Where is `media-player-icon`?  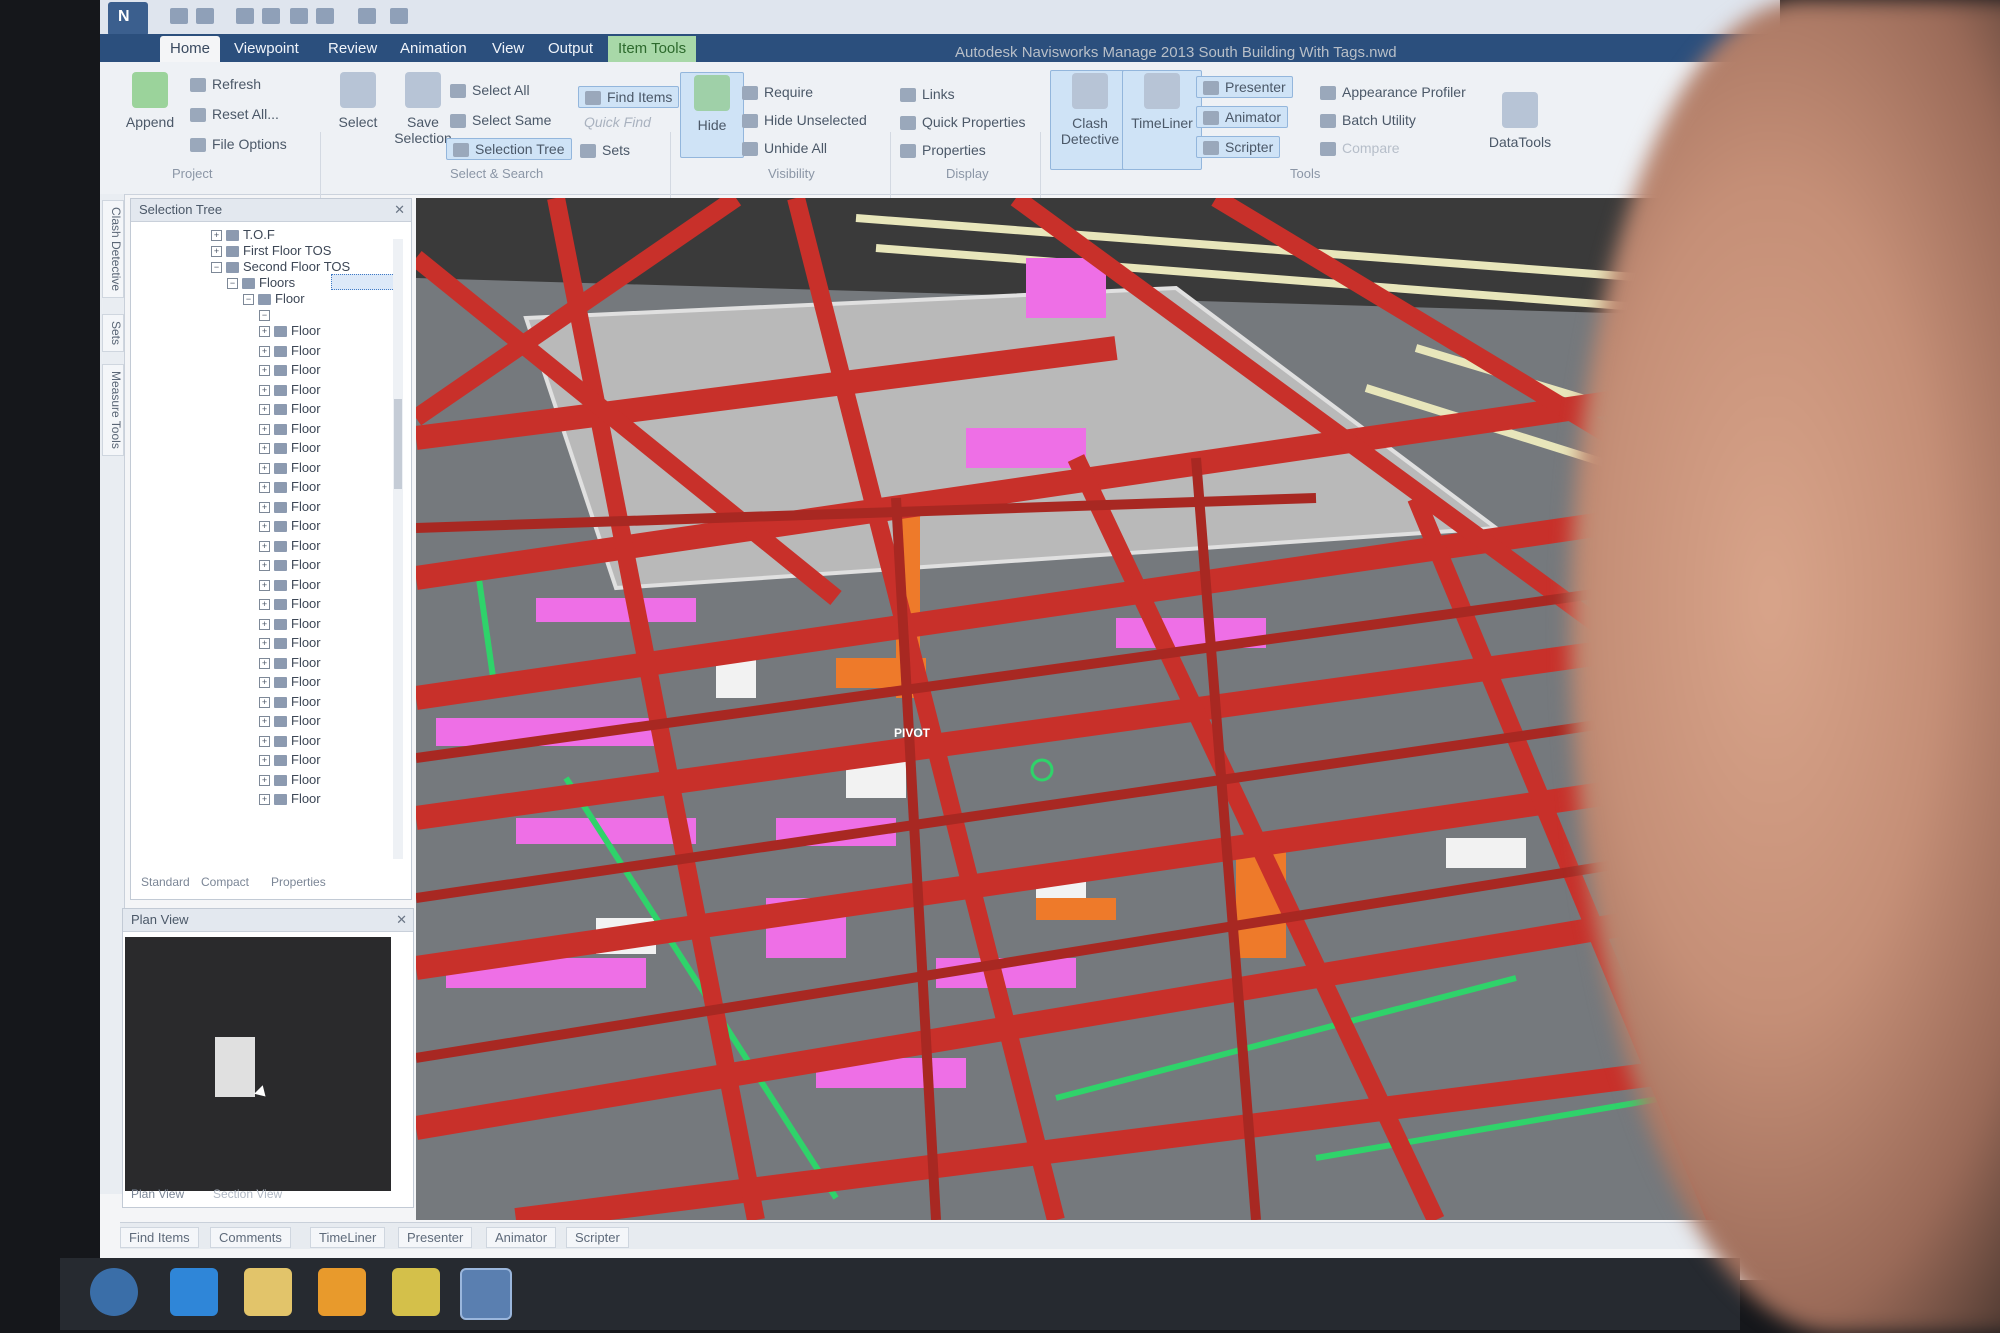
media-player-icon is located at coordinates (342, 1292).